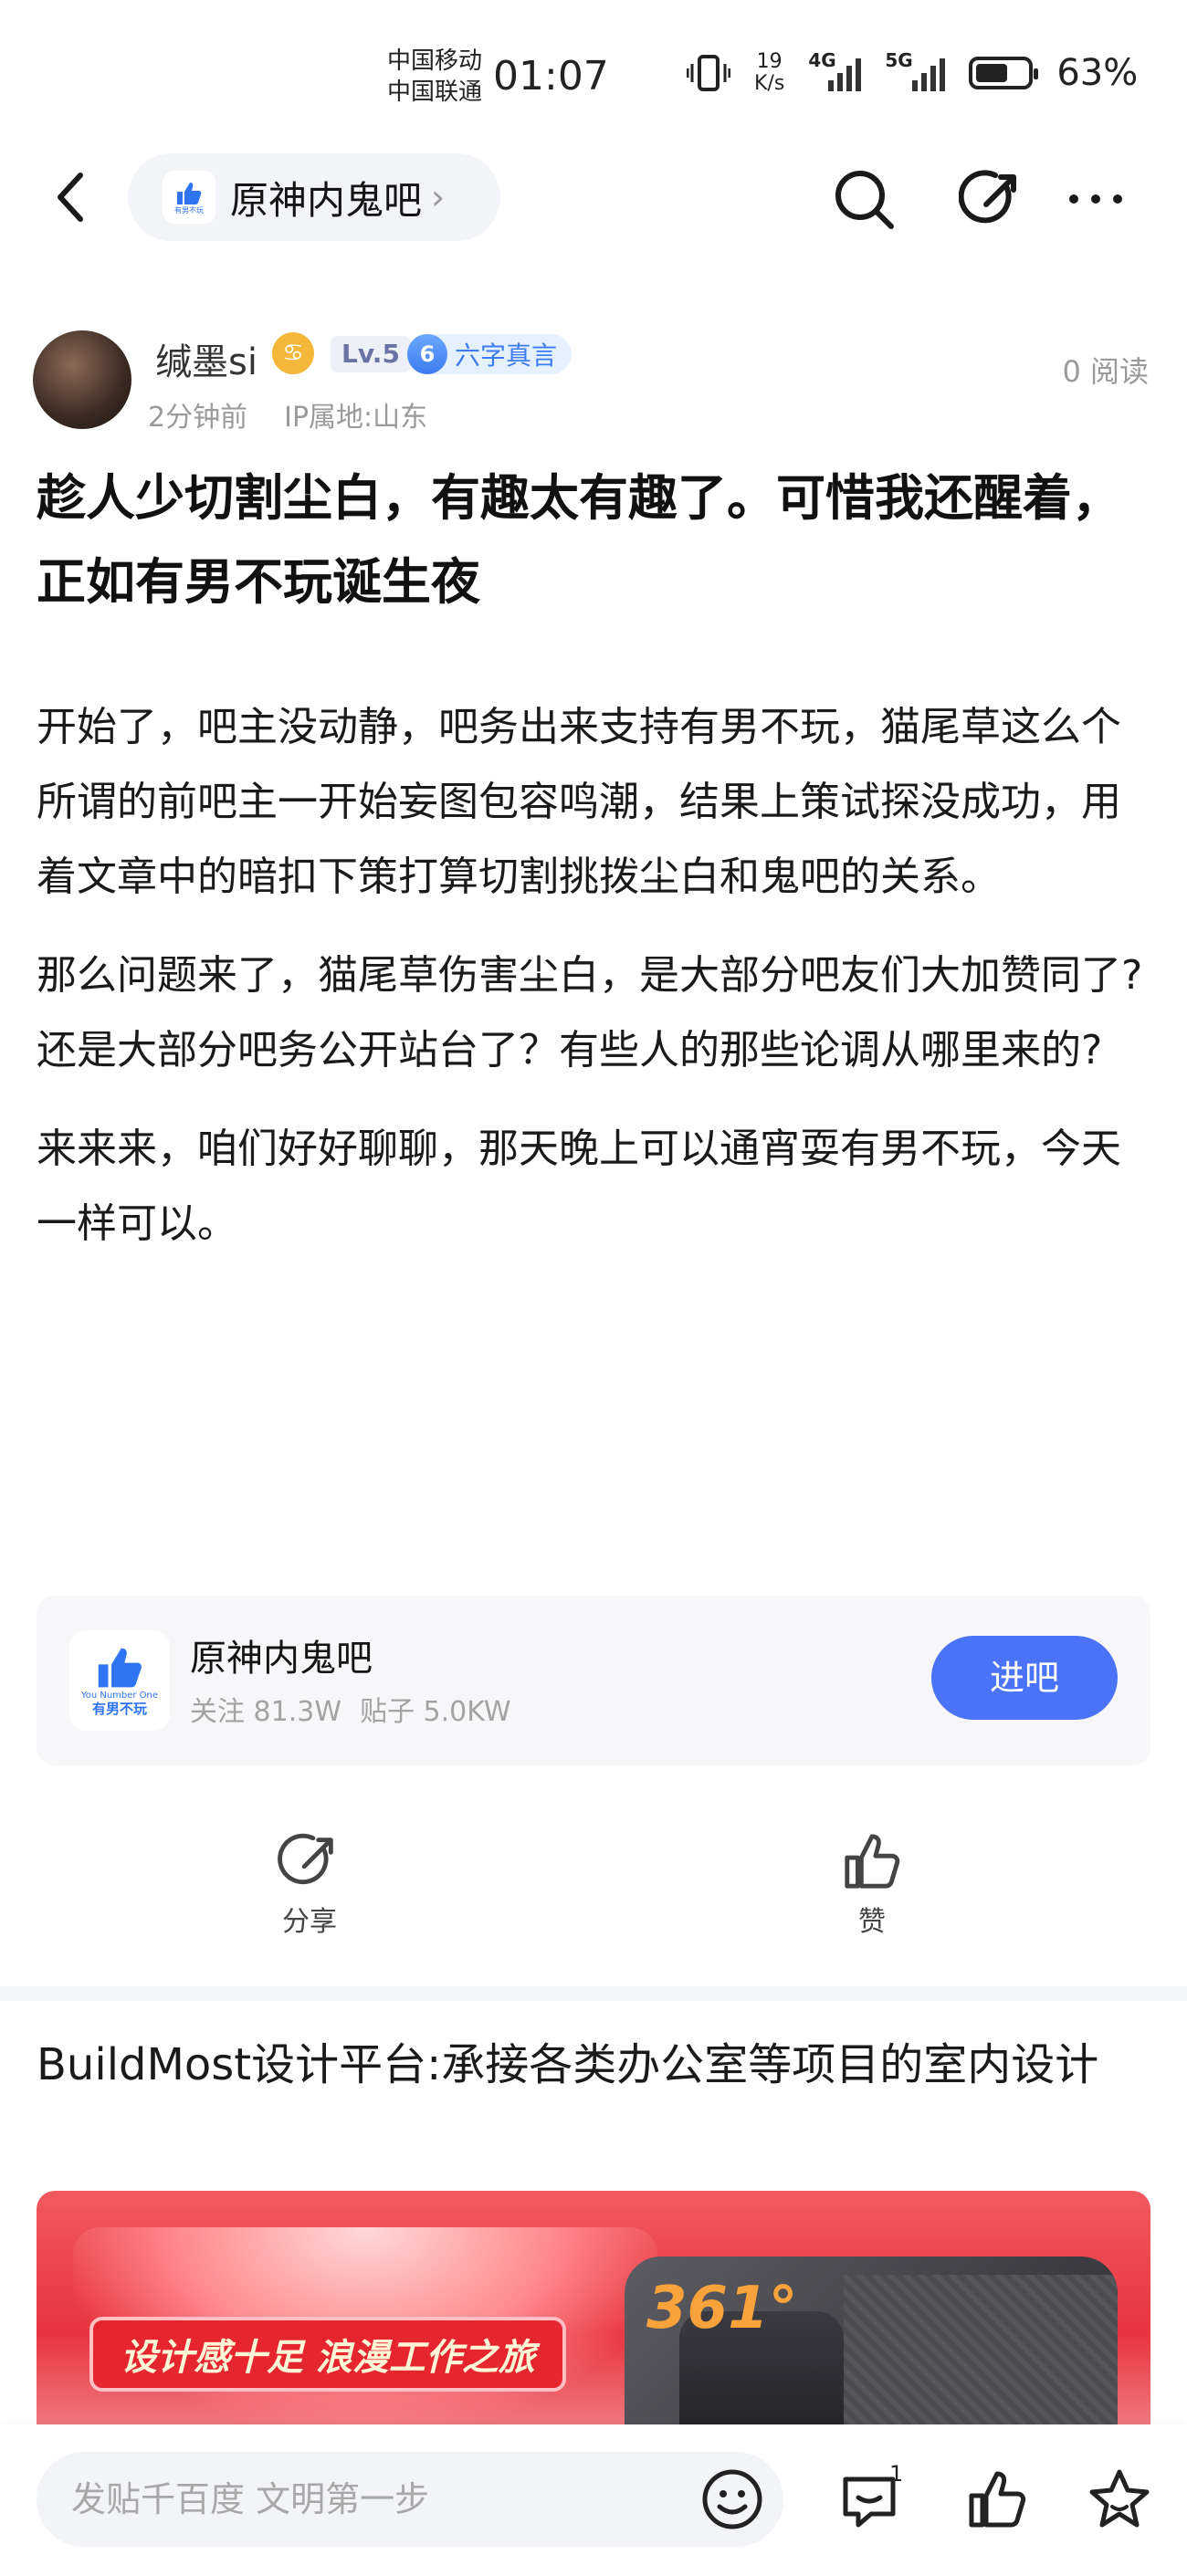  I want to click on ad-brand-logo: 361°, so click(722, 2309).